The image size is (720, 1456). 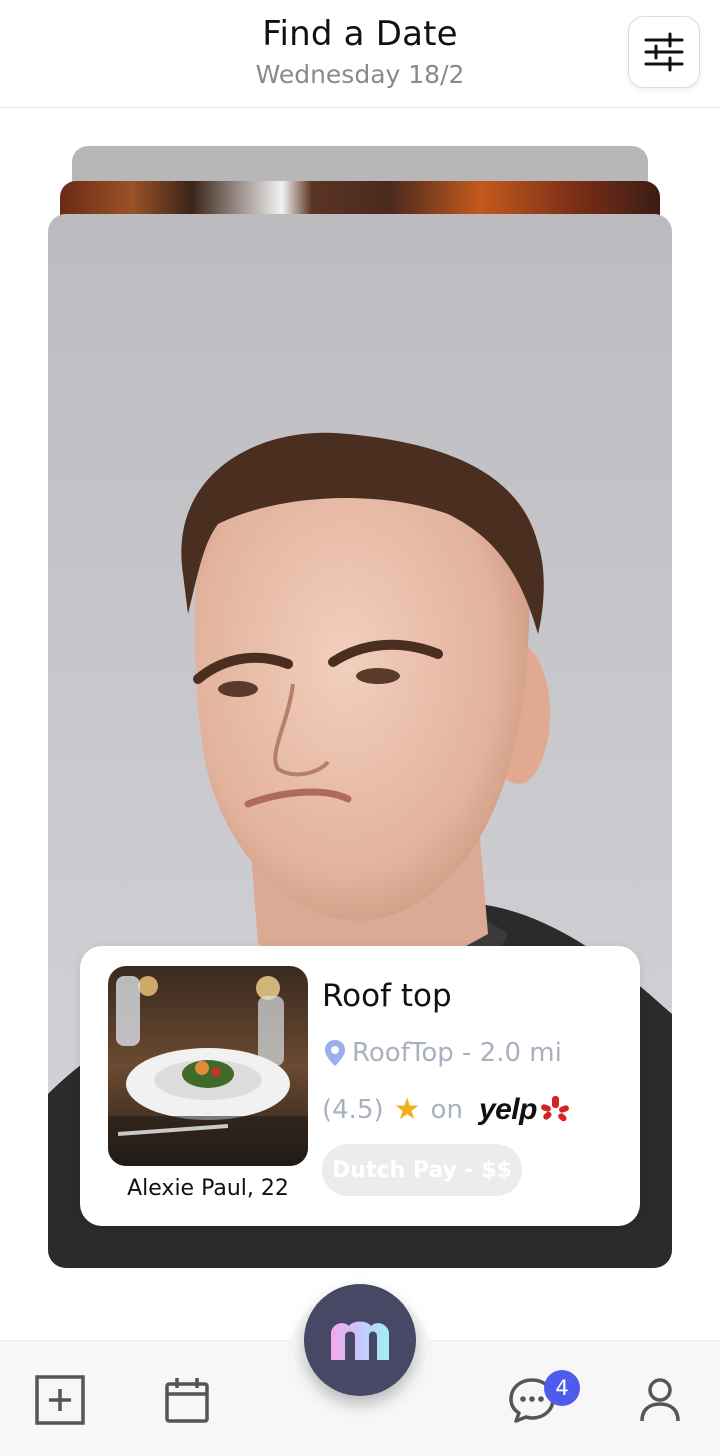 I want to click on calendar-icon, so click(x=187, y=1400).